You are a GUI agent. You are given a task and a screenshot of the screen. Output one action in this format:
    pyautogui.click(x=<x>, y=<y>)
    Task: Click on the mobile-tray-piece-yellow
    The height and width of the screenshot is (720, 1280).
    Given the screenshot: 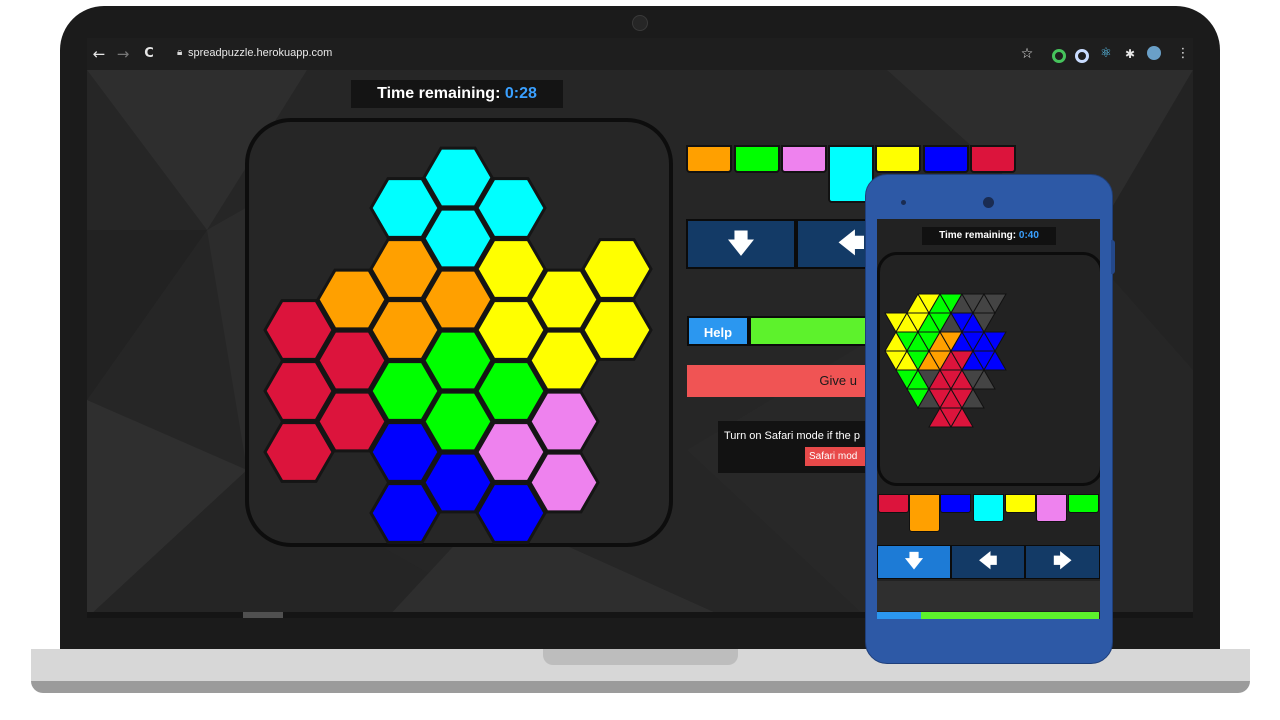 What is the action you would take?
    pyautogui.click(x=1020, y=503)
    